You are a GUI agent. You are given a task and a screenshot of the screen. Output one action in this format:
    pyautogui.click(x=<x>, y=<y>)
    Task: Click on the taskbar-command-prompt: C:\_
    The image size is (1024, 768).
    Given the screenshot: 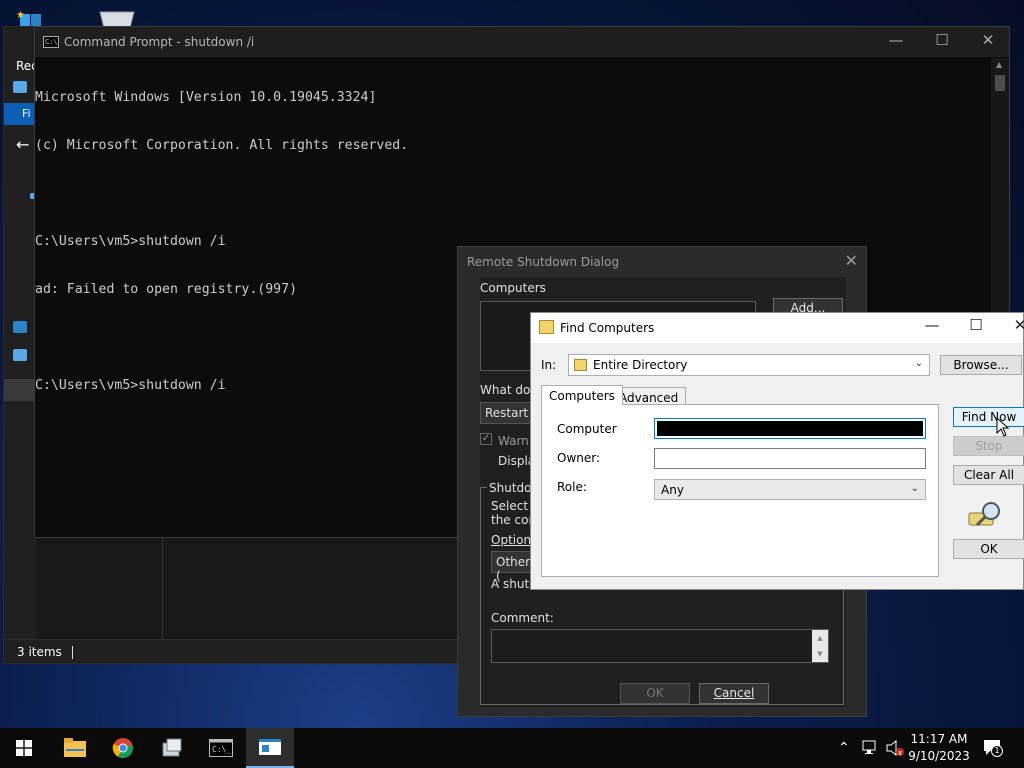 What is the action you would take?
    pyautogui.click(x=221, y=748)
    